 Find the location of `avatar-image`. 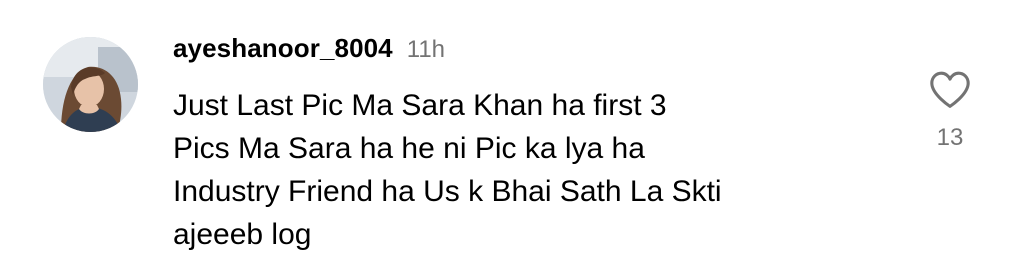

avatar-image is located at coordinates (90, 84).